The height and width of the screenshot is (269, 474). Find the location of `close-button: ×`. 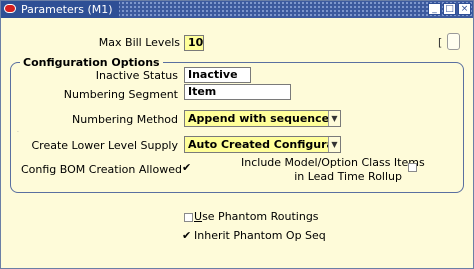

close-button: × is located at coordinates (464, 9).